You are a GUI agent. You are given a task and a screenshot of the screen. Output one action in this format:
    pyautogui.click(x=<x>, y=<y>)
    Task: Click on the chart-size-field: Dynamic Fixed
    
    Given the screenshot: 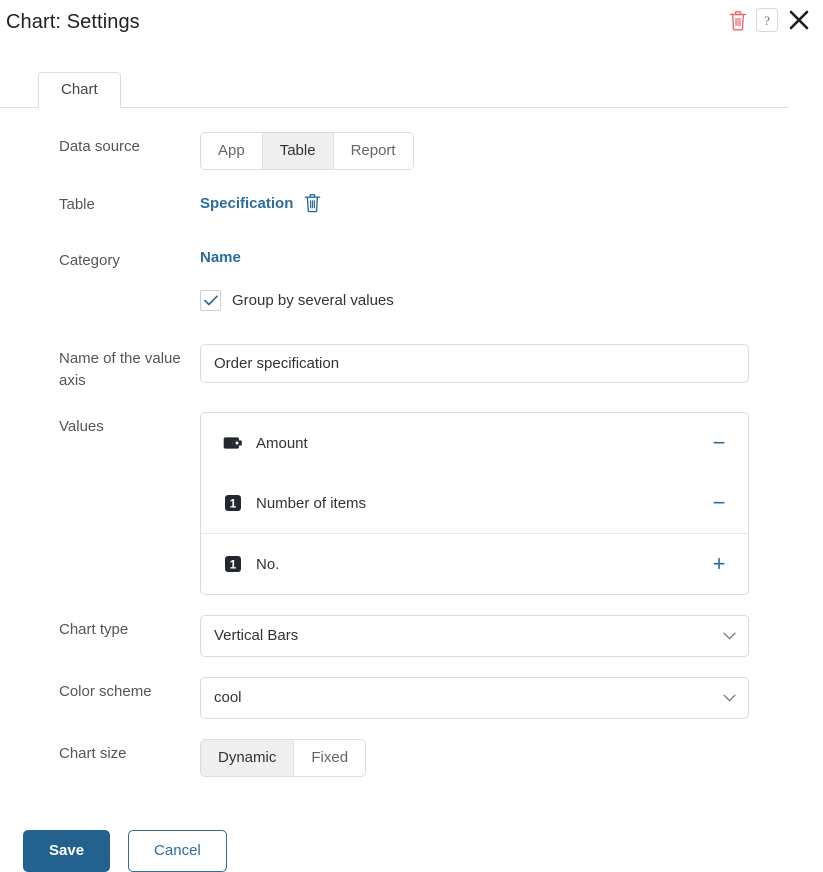 What is the action you would take?
    pyautogui.click(x=511, y=758)
    